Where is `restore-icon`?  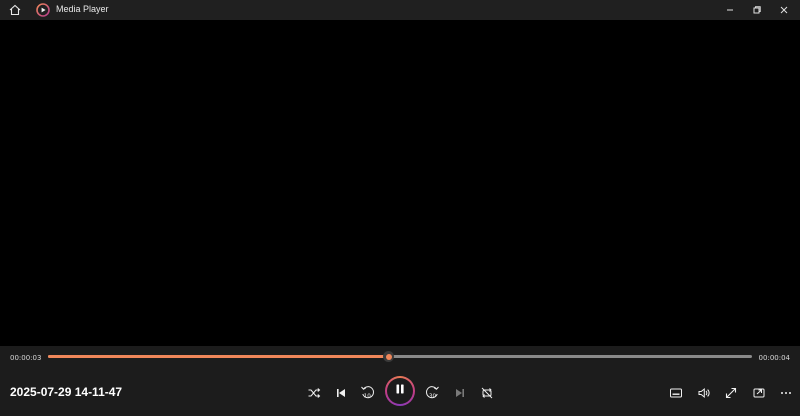 restore-icon is located at coordinates (757, 10).